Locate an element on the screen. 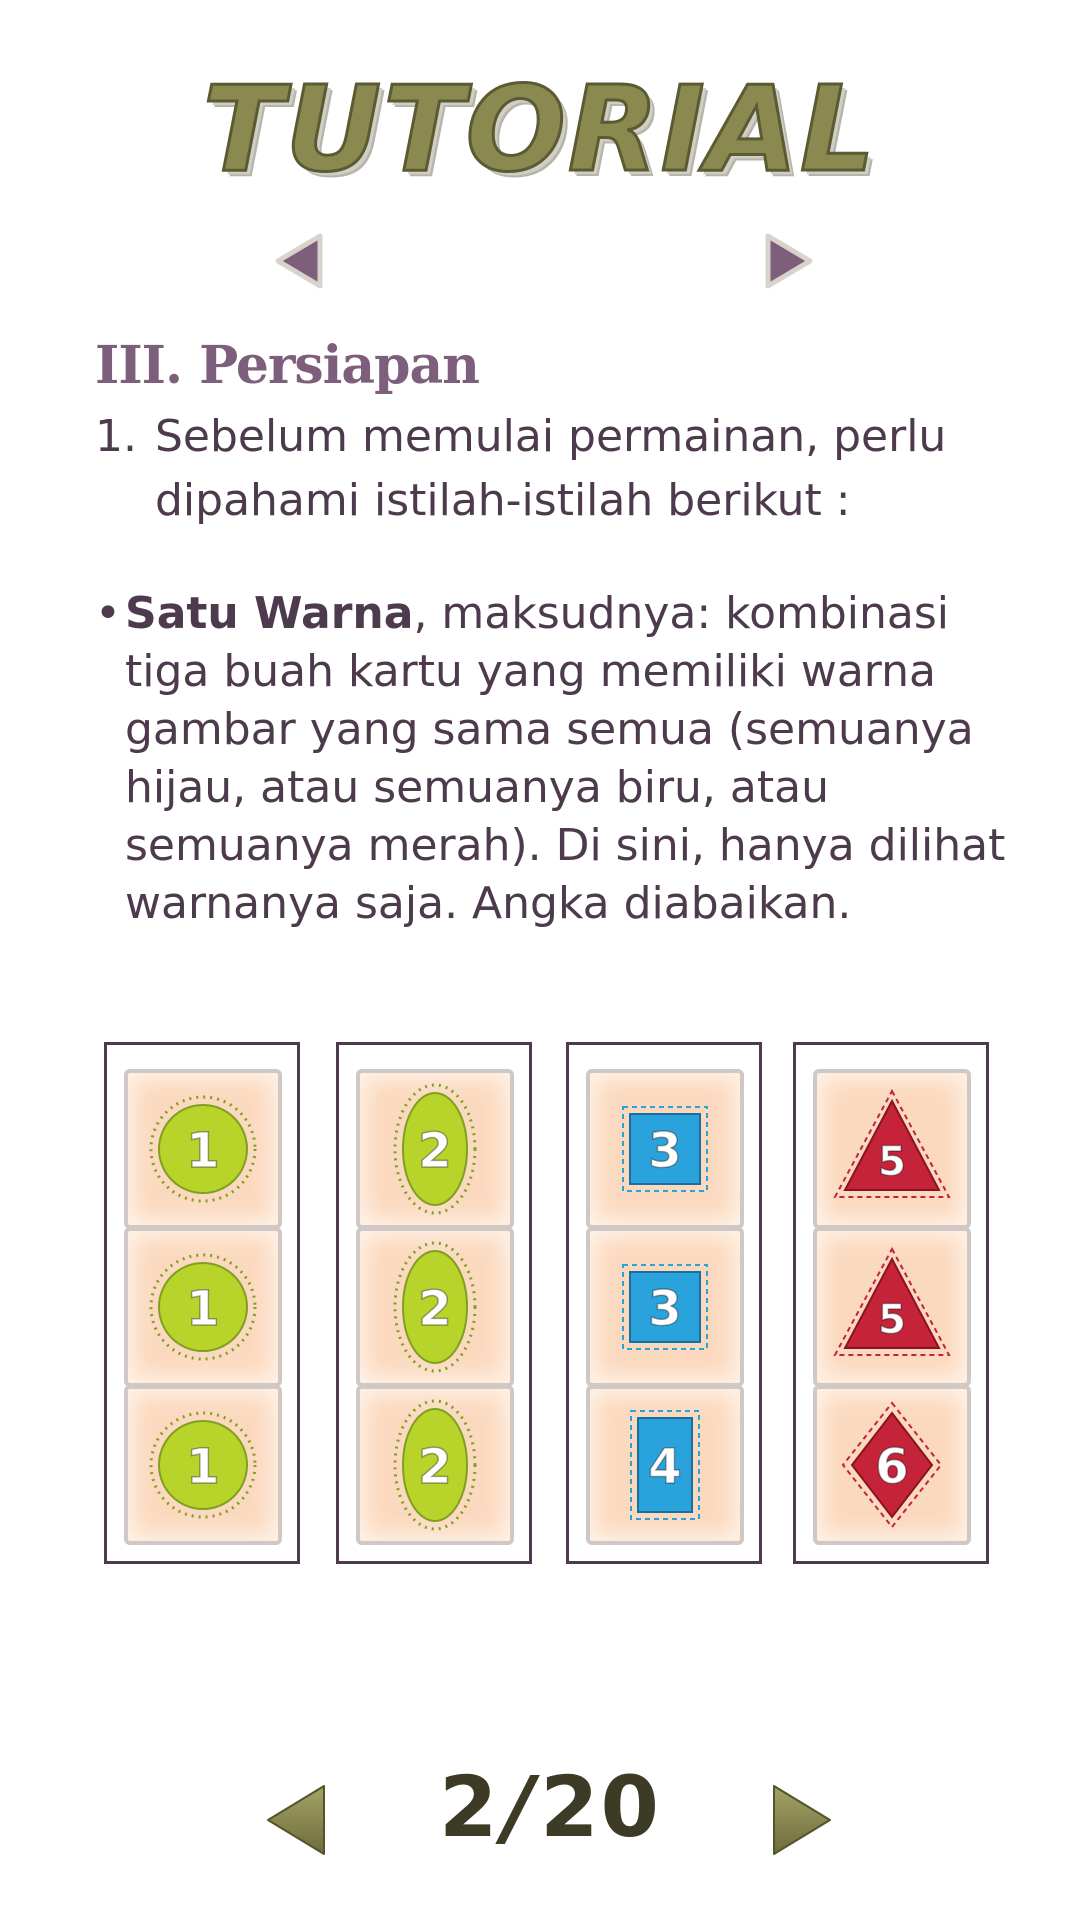 This screenshot has height=1920, width=1080. card-column: 5 5 6 is located at coordinates (891, 1303).